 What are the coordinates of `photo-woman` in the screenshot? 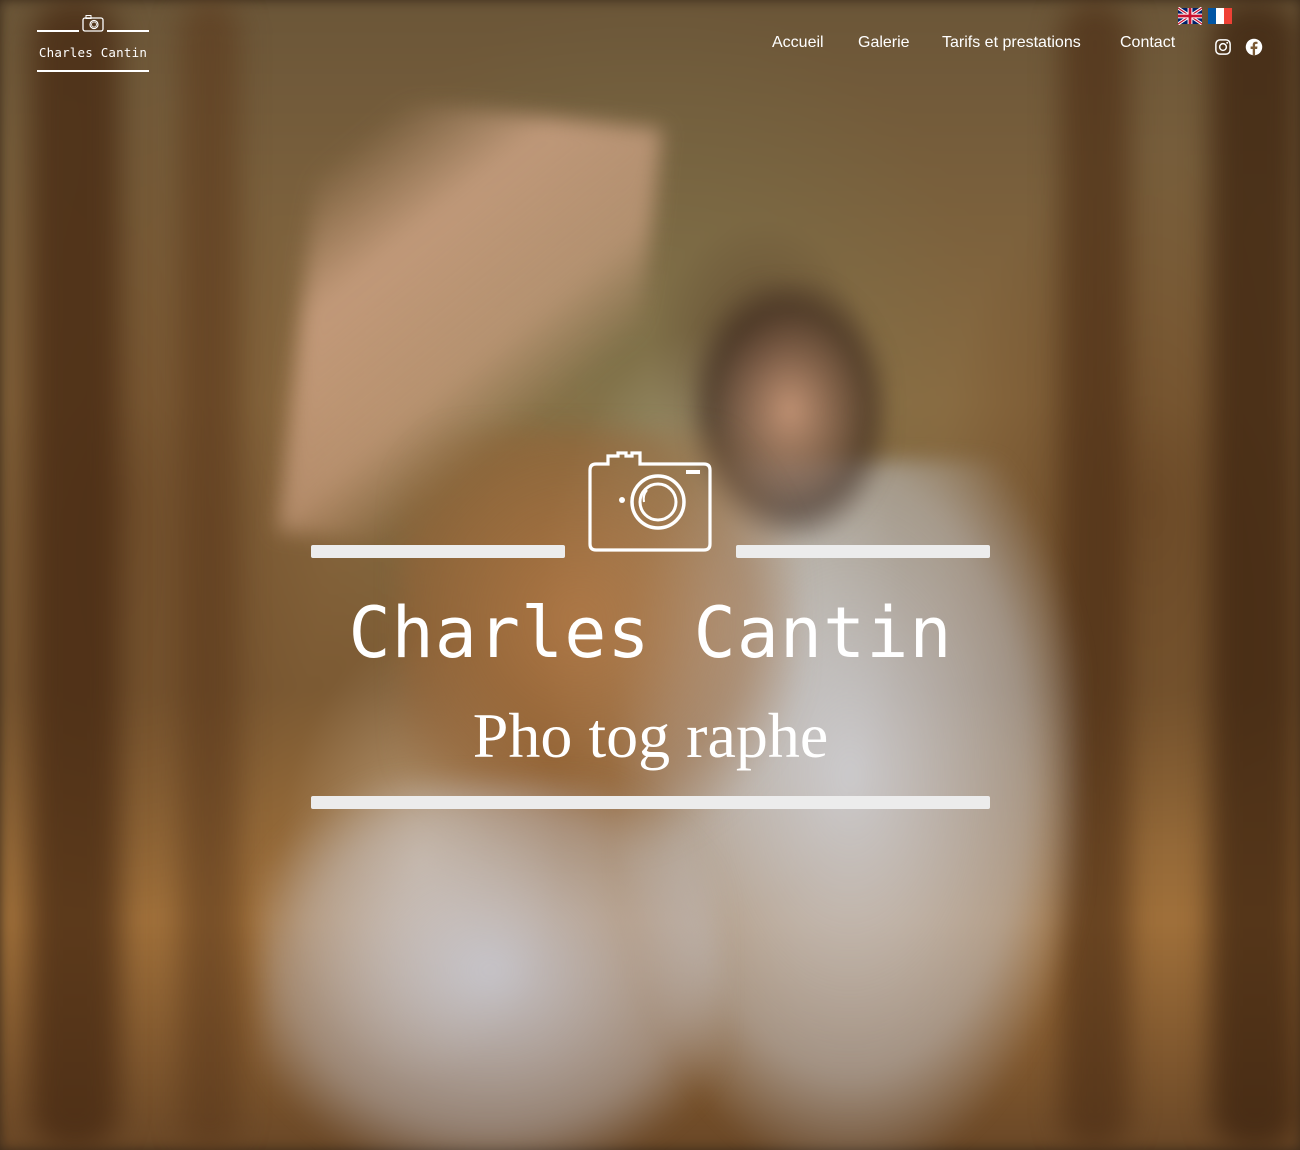 It's located at (490, 965).